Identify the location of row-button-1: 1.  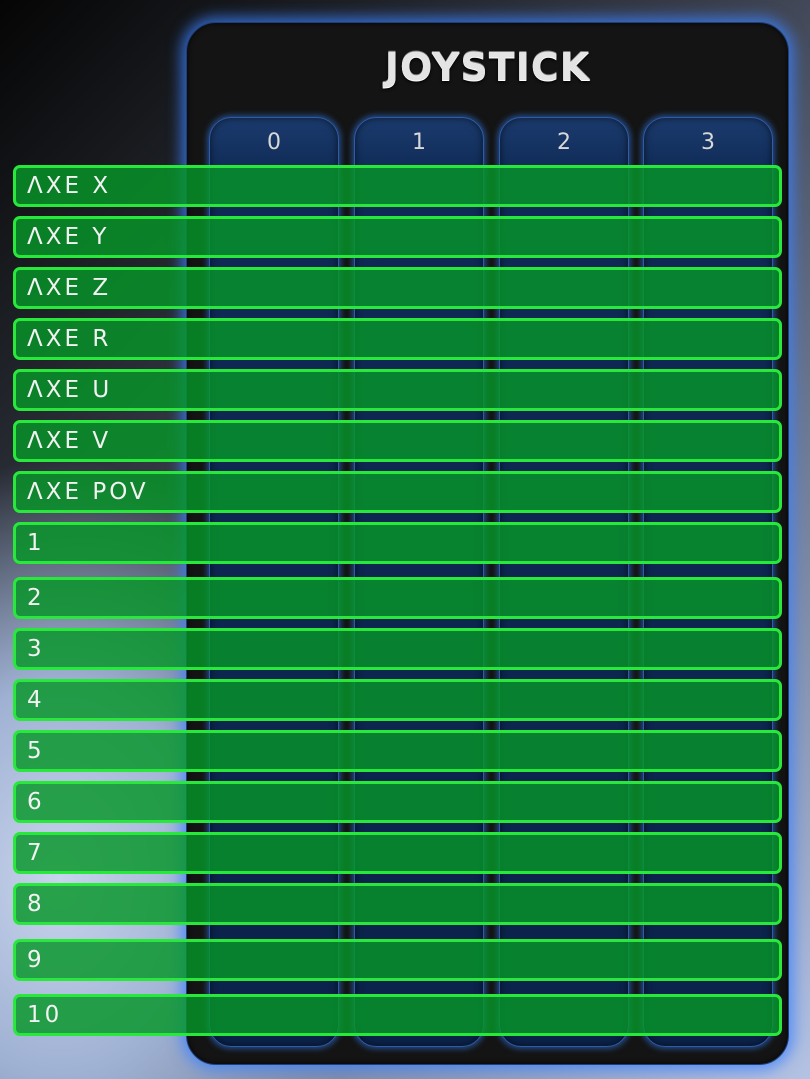
(397, 543).